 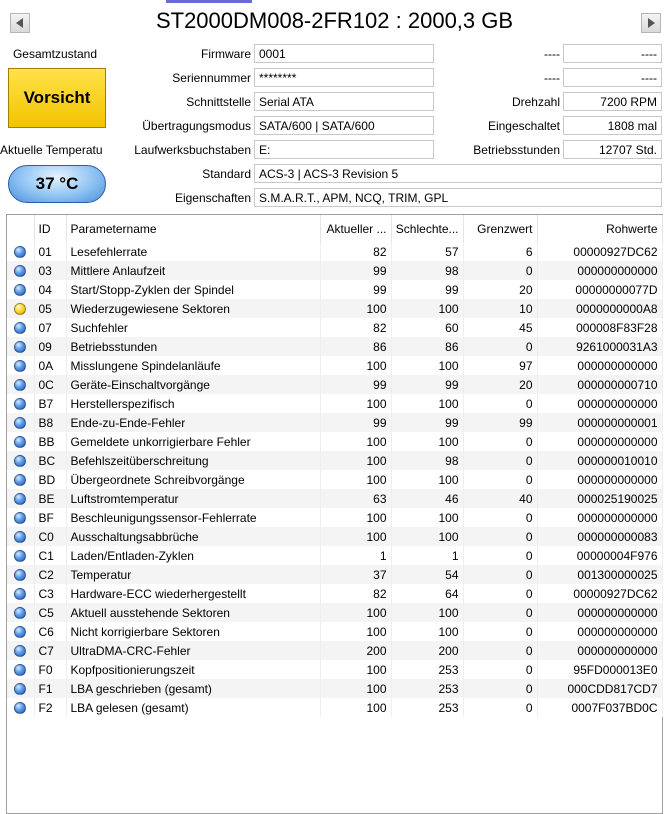 What do you see at coordinates (335, 251) in the screenshot?
I see `table-row: 01 Lesefehlerrate 82 57 6 00000927DC62` at bounding box center [335, 251].